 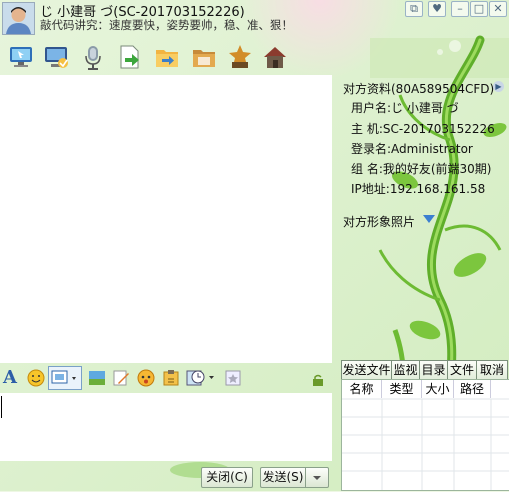 I want to click on info-row-ip: IP地址:192.168.161.58, so click(x=418, y=189).